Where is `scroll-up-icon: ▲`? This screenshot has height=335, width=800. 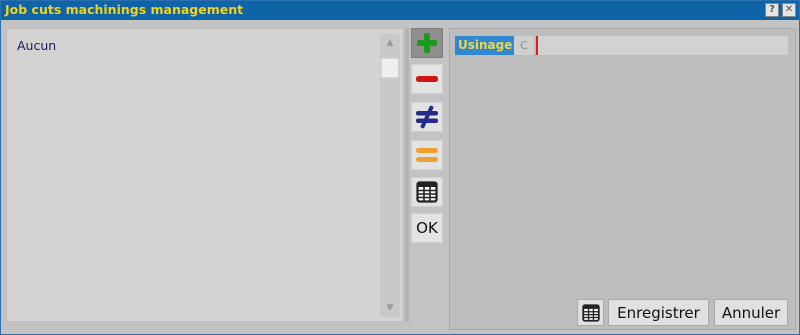 scroll-up-icon: ▲ is located at coordinates (390, 43).